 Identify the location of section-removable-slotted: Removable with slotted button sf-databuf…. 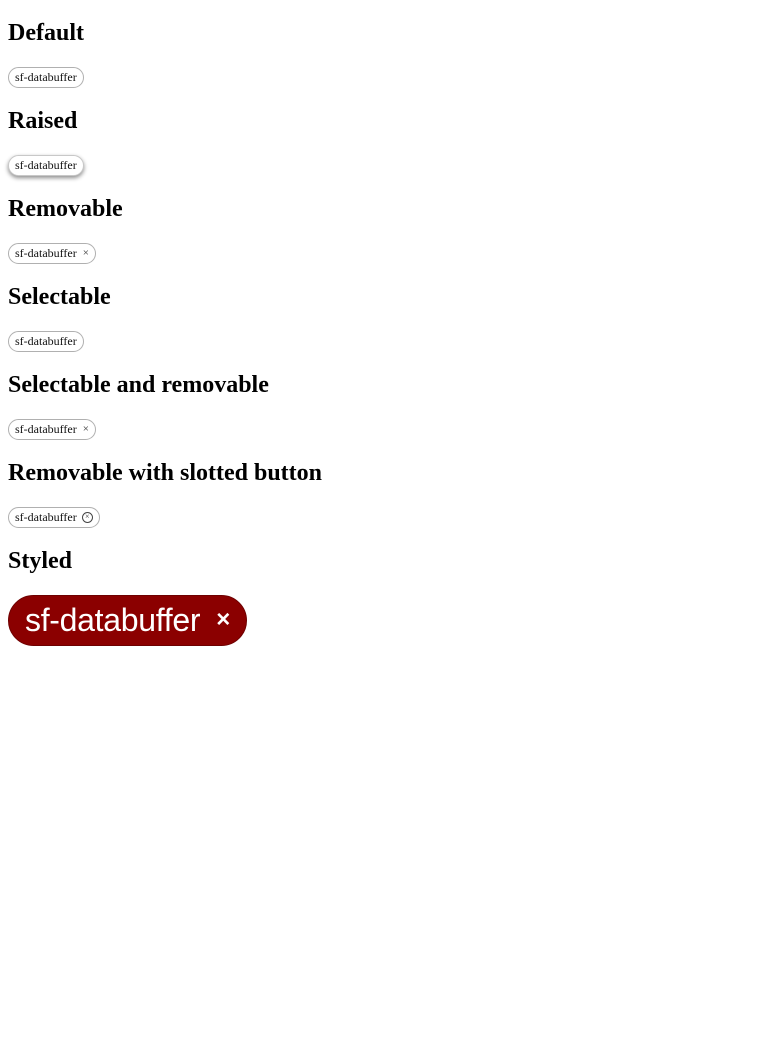
(384, 493).